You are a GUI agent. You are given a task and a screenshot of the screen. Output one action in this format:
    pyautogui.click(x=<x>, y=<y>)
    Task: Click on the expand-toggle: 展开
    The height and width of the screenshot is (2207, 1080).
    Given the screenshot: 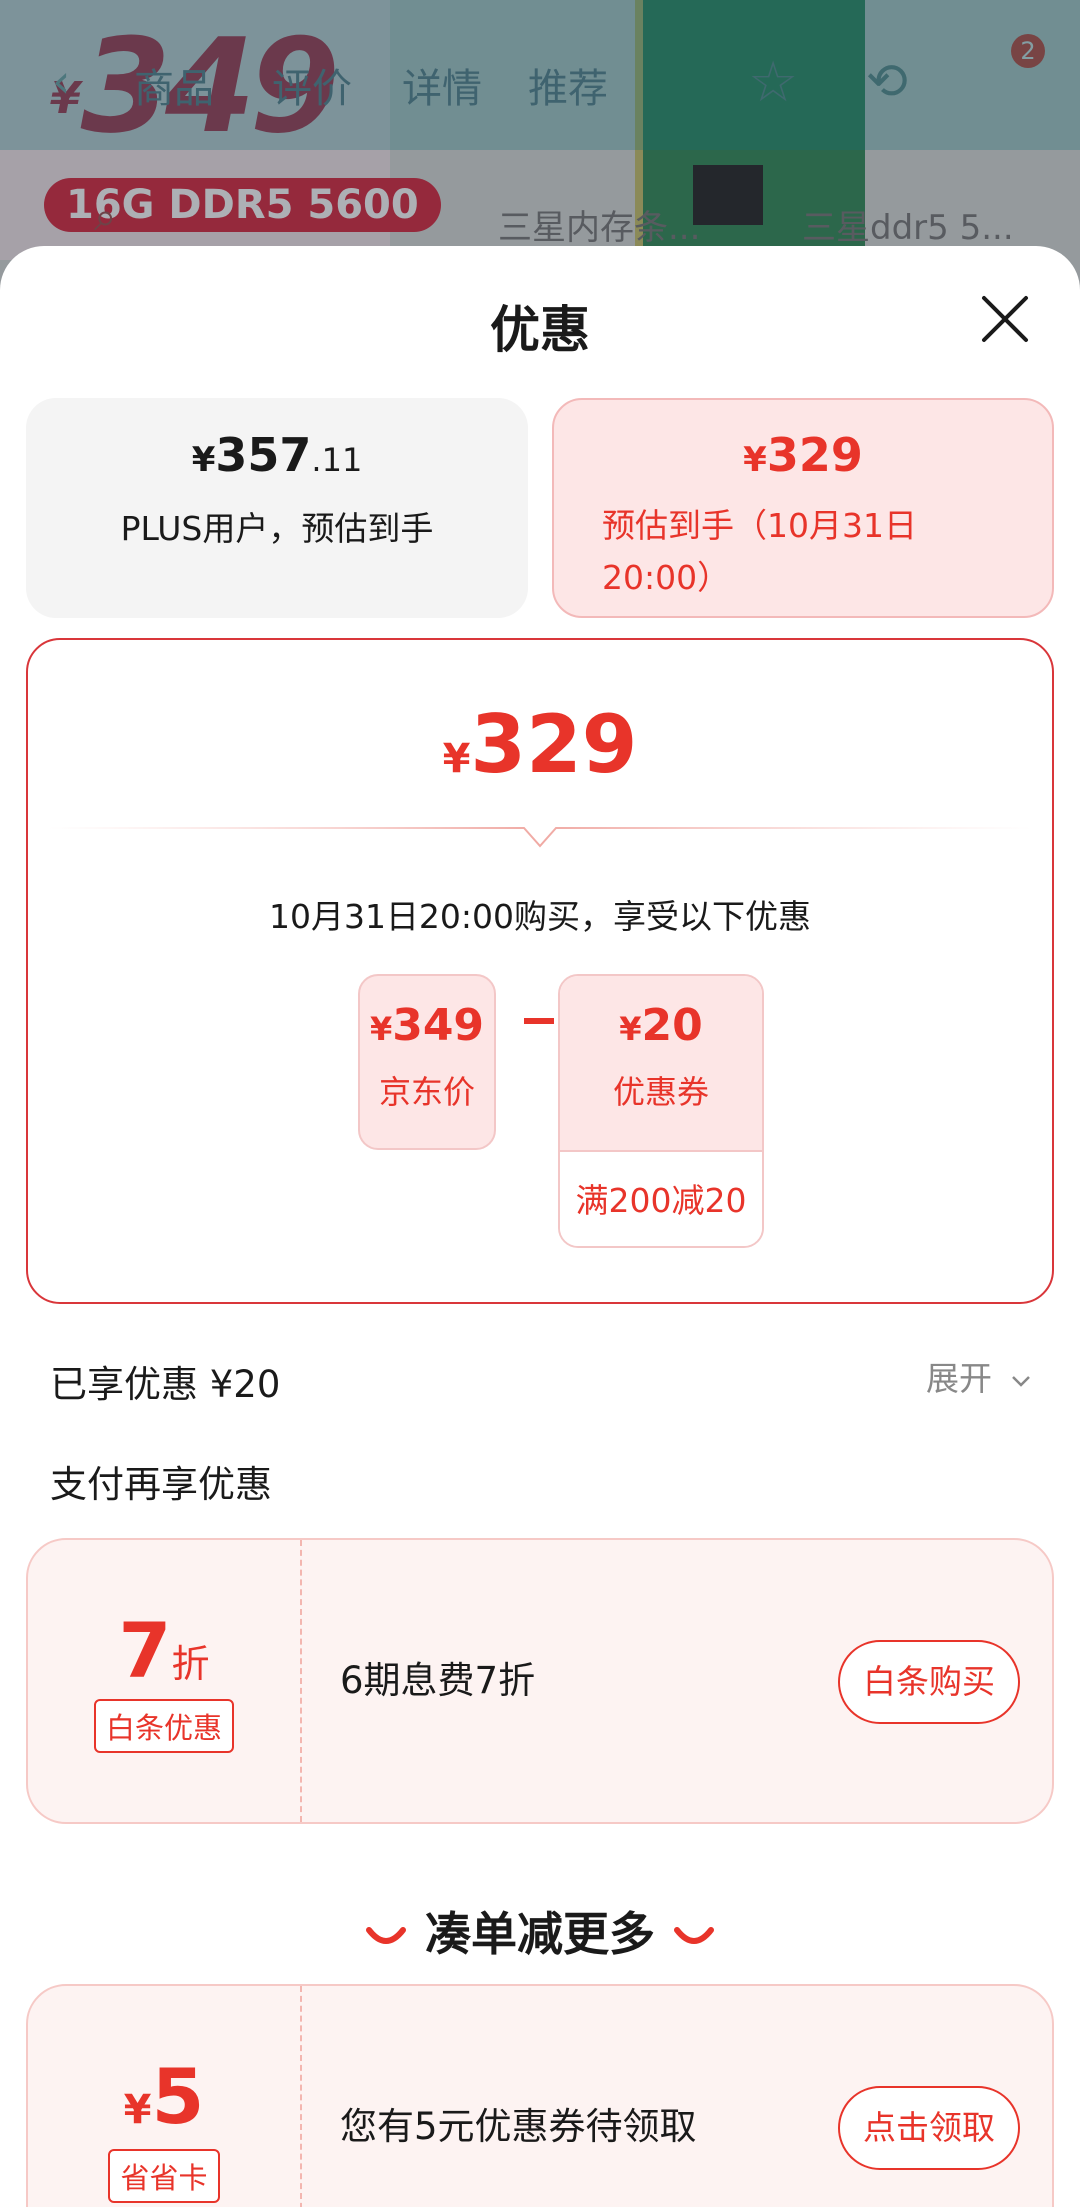 What is the action you would take?
    pyautogui.click(x=979, y=1376)
    